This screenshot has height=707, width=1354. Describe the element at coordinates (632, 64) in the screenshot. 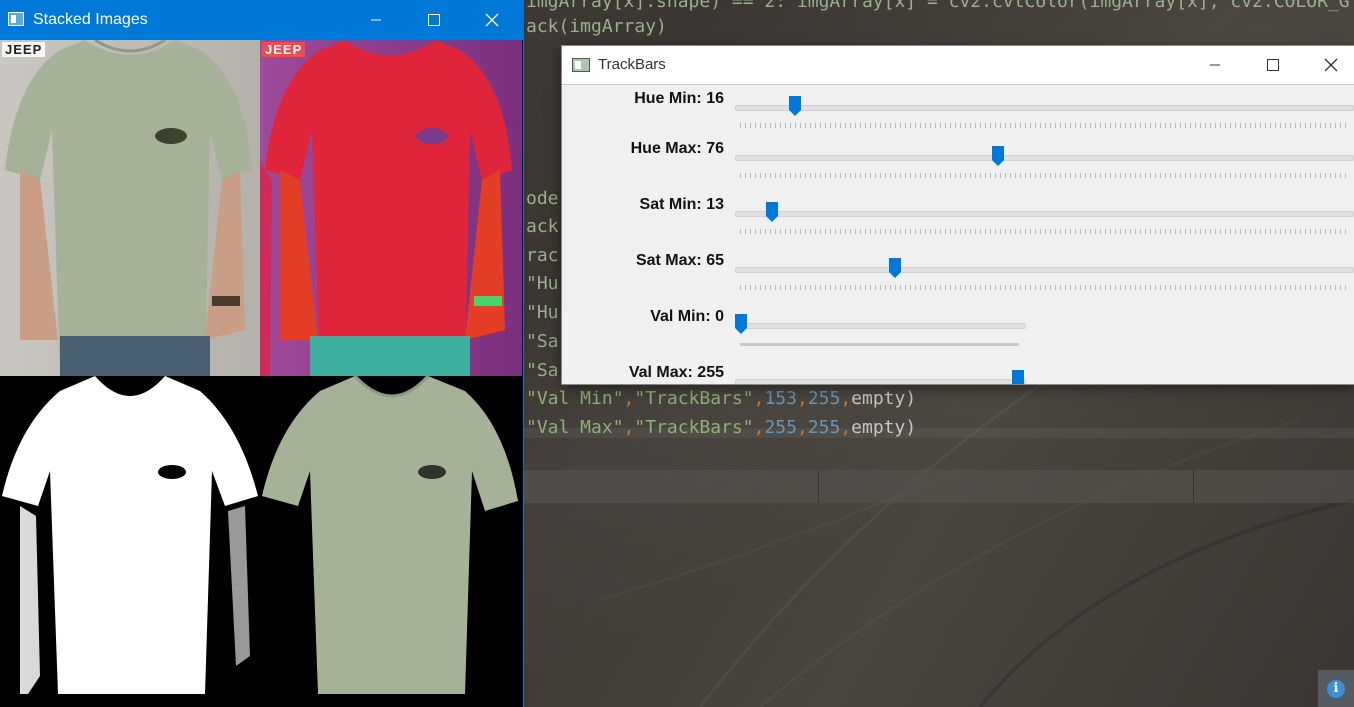

I see `window-title: TrackBars` at that location.